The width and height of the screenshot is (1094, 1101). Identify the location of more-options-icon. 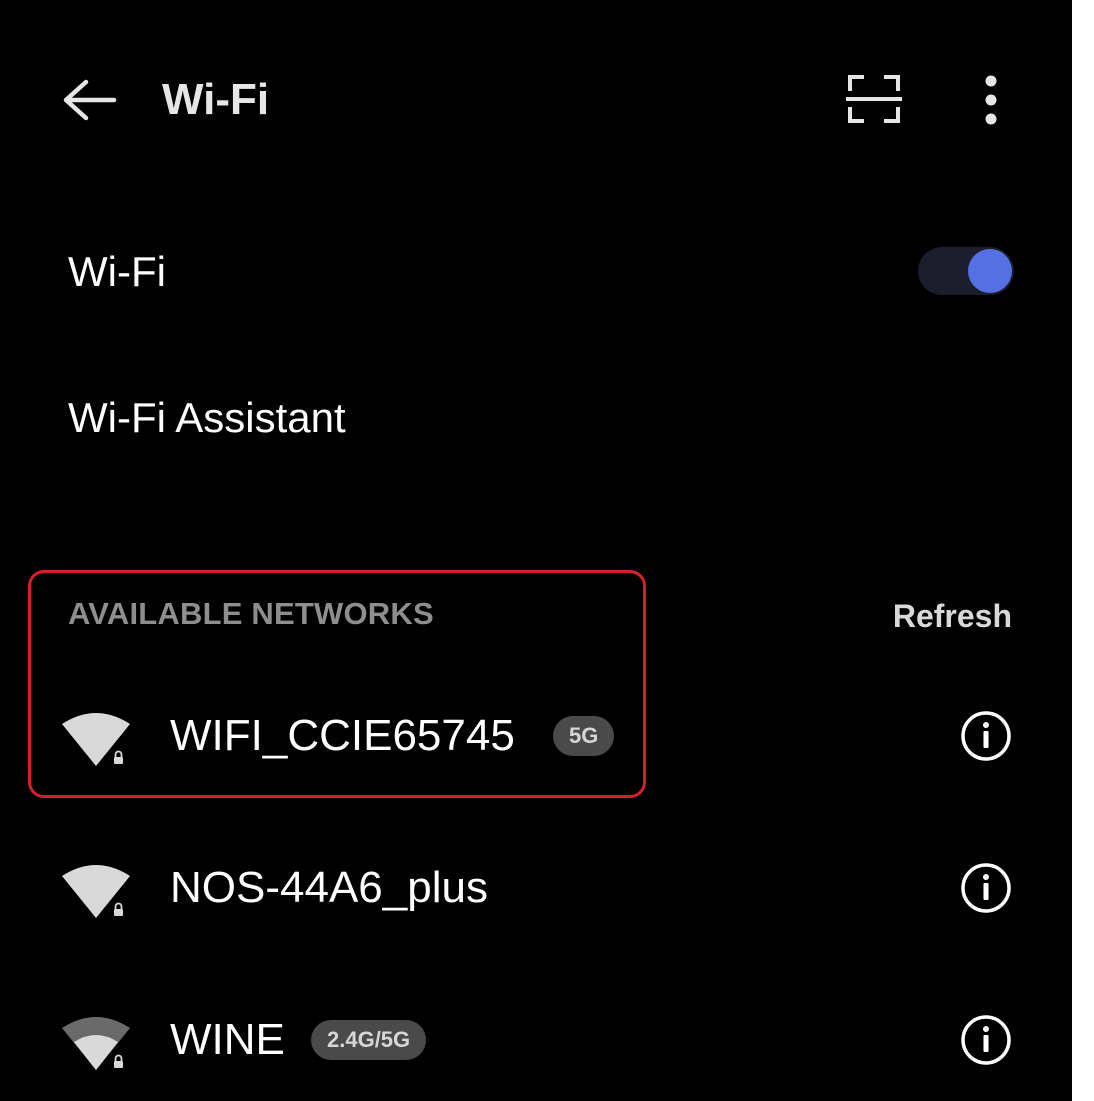
(991, 100).